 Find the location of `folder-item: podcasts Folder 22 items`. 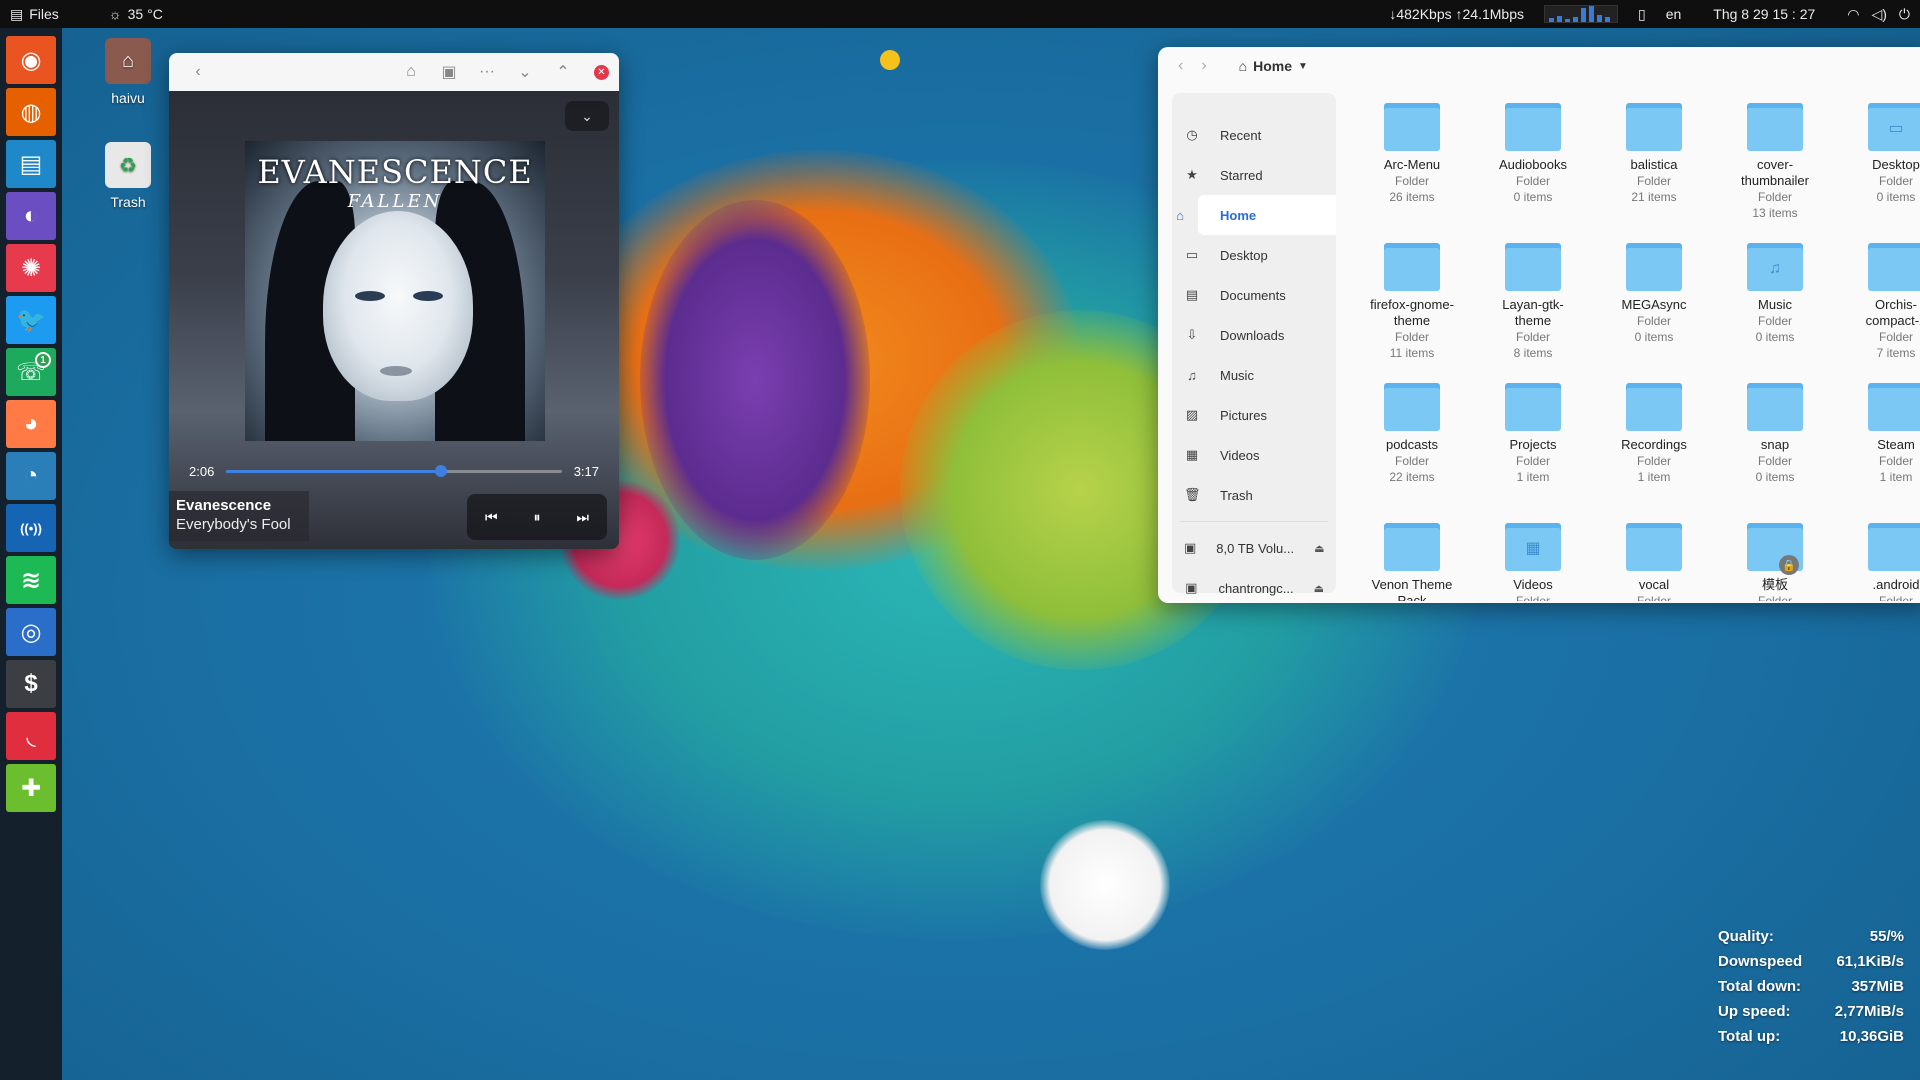

folder-item: podcasts Folder 22 items is located at coordinates (1412, 451).